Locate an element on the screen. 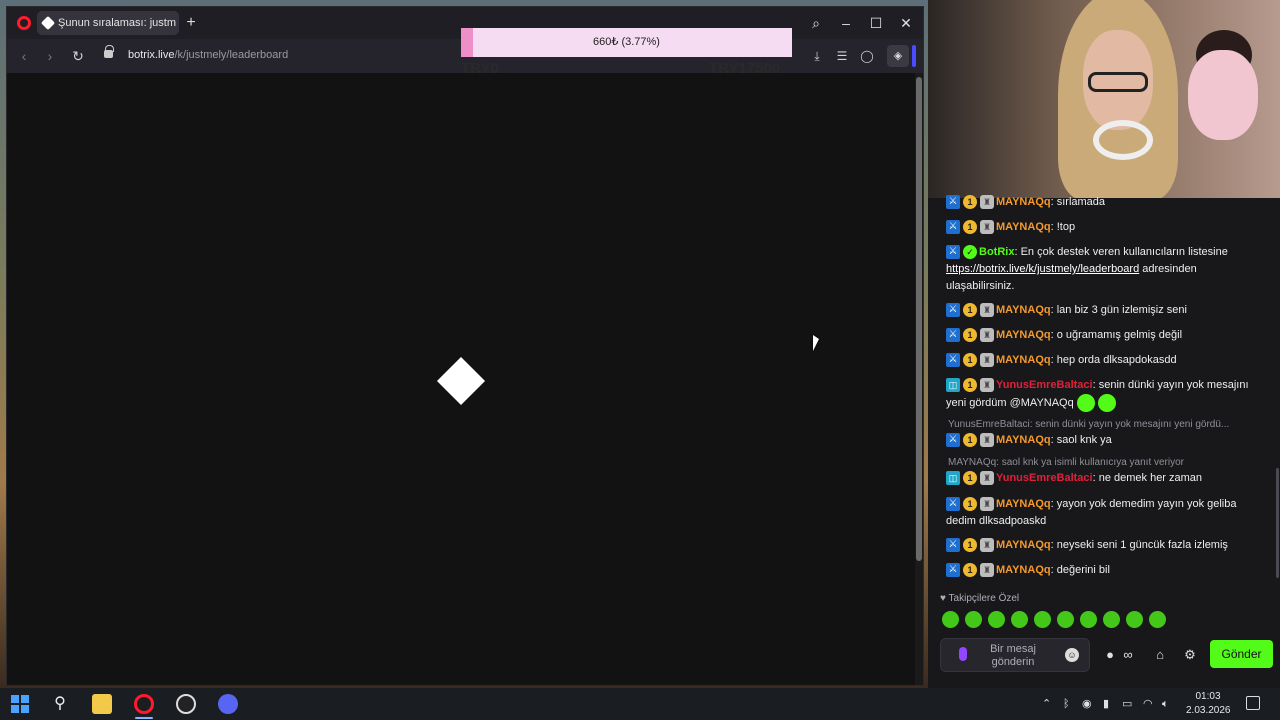 The height and width of the screenshot is (720, 1280). microphone-icon is located at coordinates (963, 654).